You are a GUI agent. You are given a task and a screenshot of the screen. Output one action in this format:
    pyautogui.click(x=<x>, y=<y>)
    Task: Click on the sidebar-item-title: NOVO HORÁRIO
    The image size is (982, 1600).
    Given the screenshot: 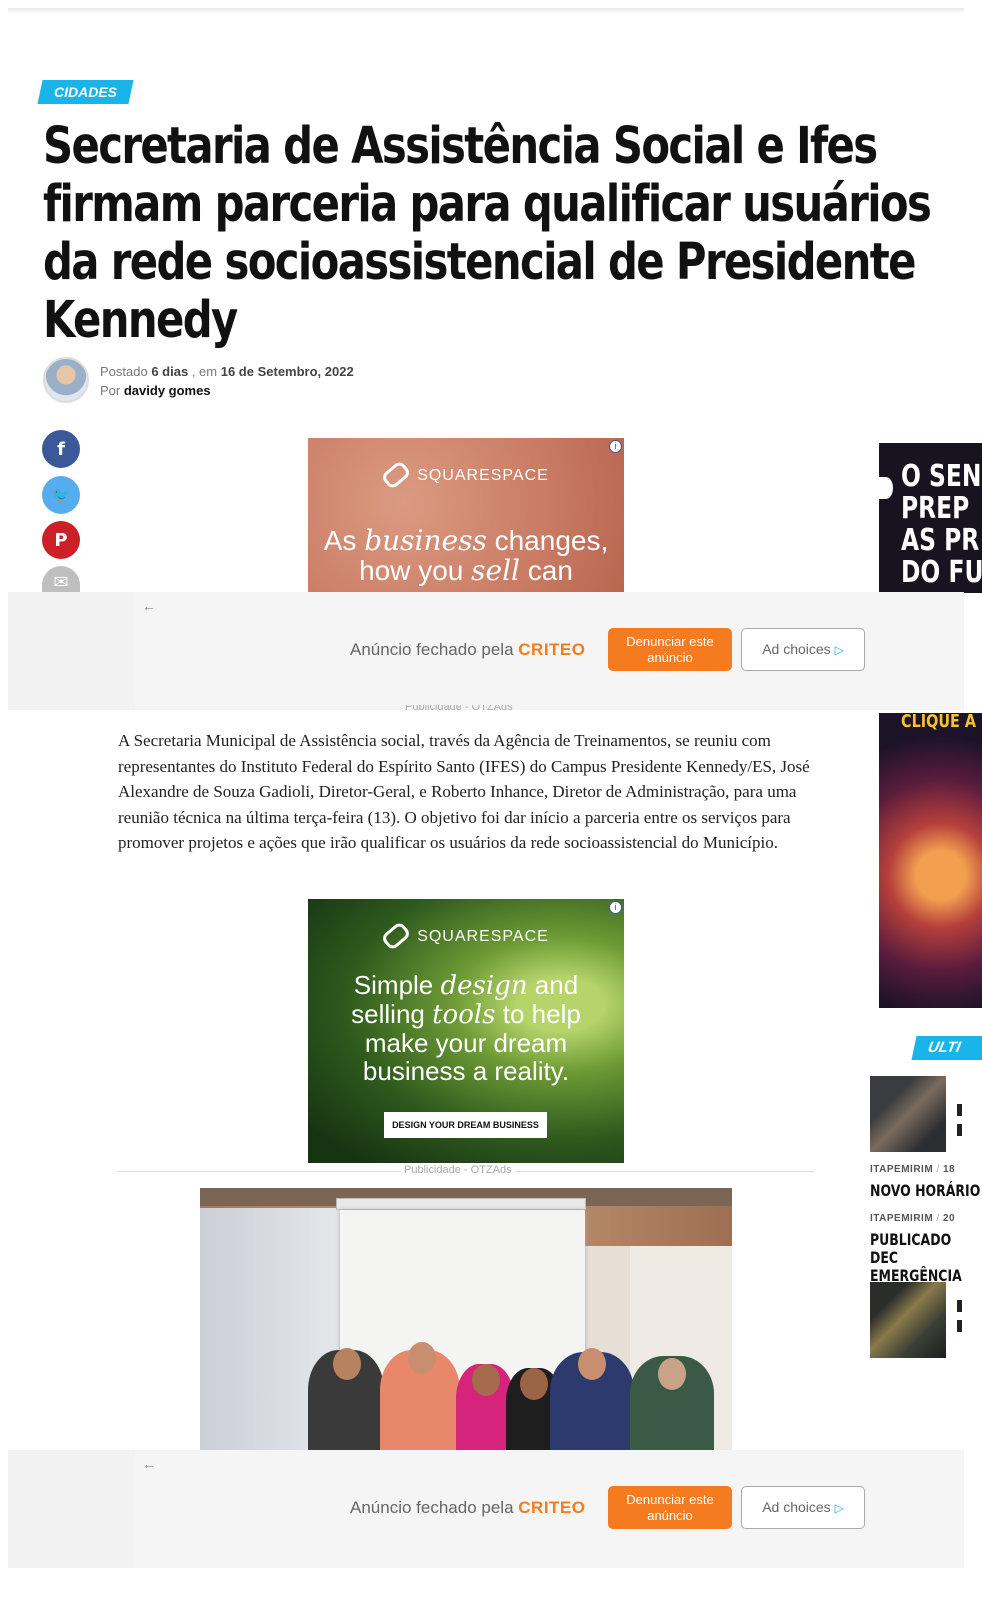 What is the action you would take?
    pyautogui.click(x=926, y=1191)
    